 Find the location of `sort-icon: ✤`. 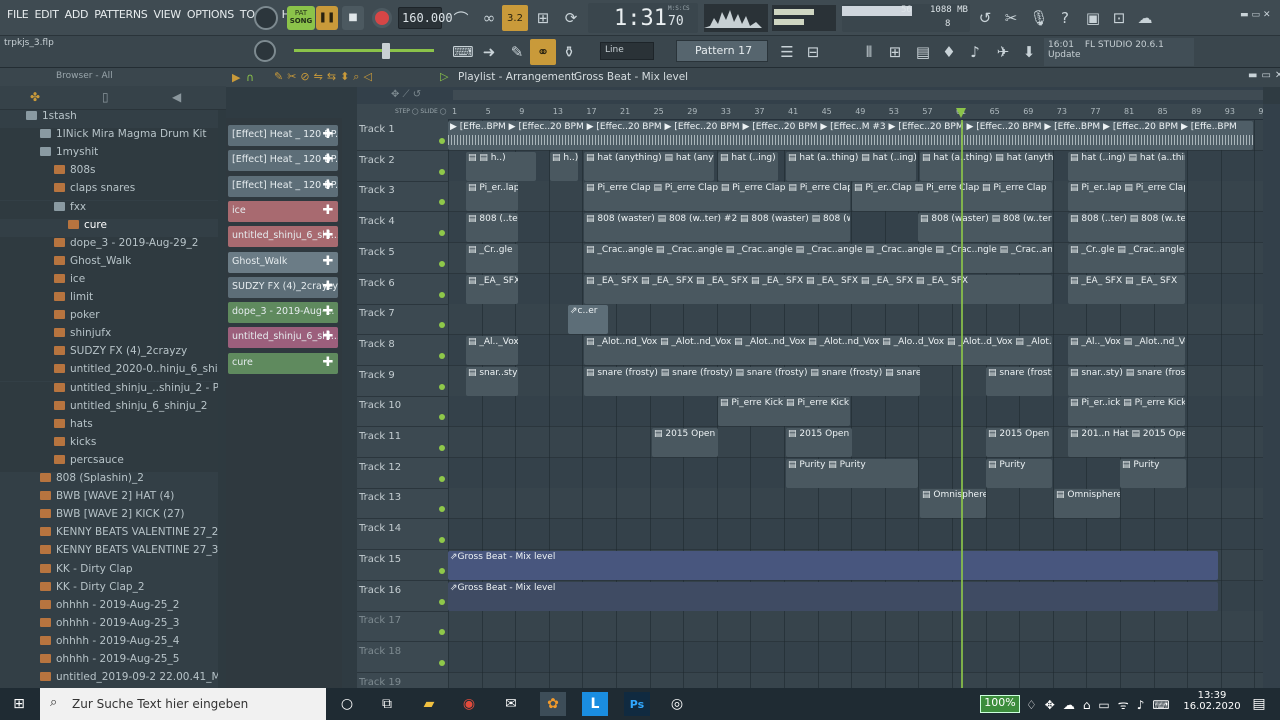

sort-icon: ✤ is located at coordinates (35, 97).